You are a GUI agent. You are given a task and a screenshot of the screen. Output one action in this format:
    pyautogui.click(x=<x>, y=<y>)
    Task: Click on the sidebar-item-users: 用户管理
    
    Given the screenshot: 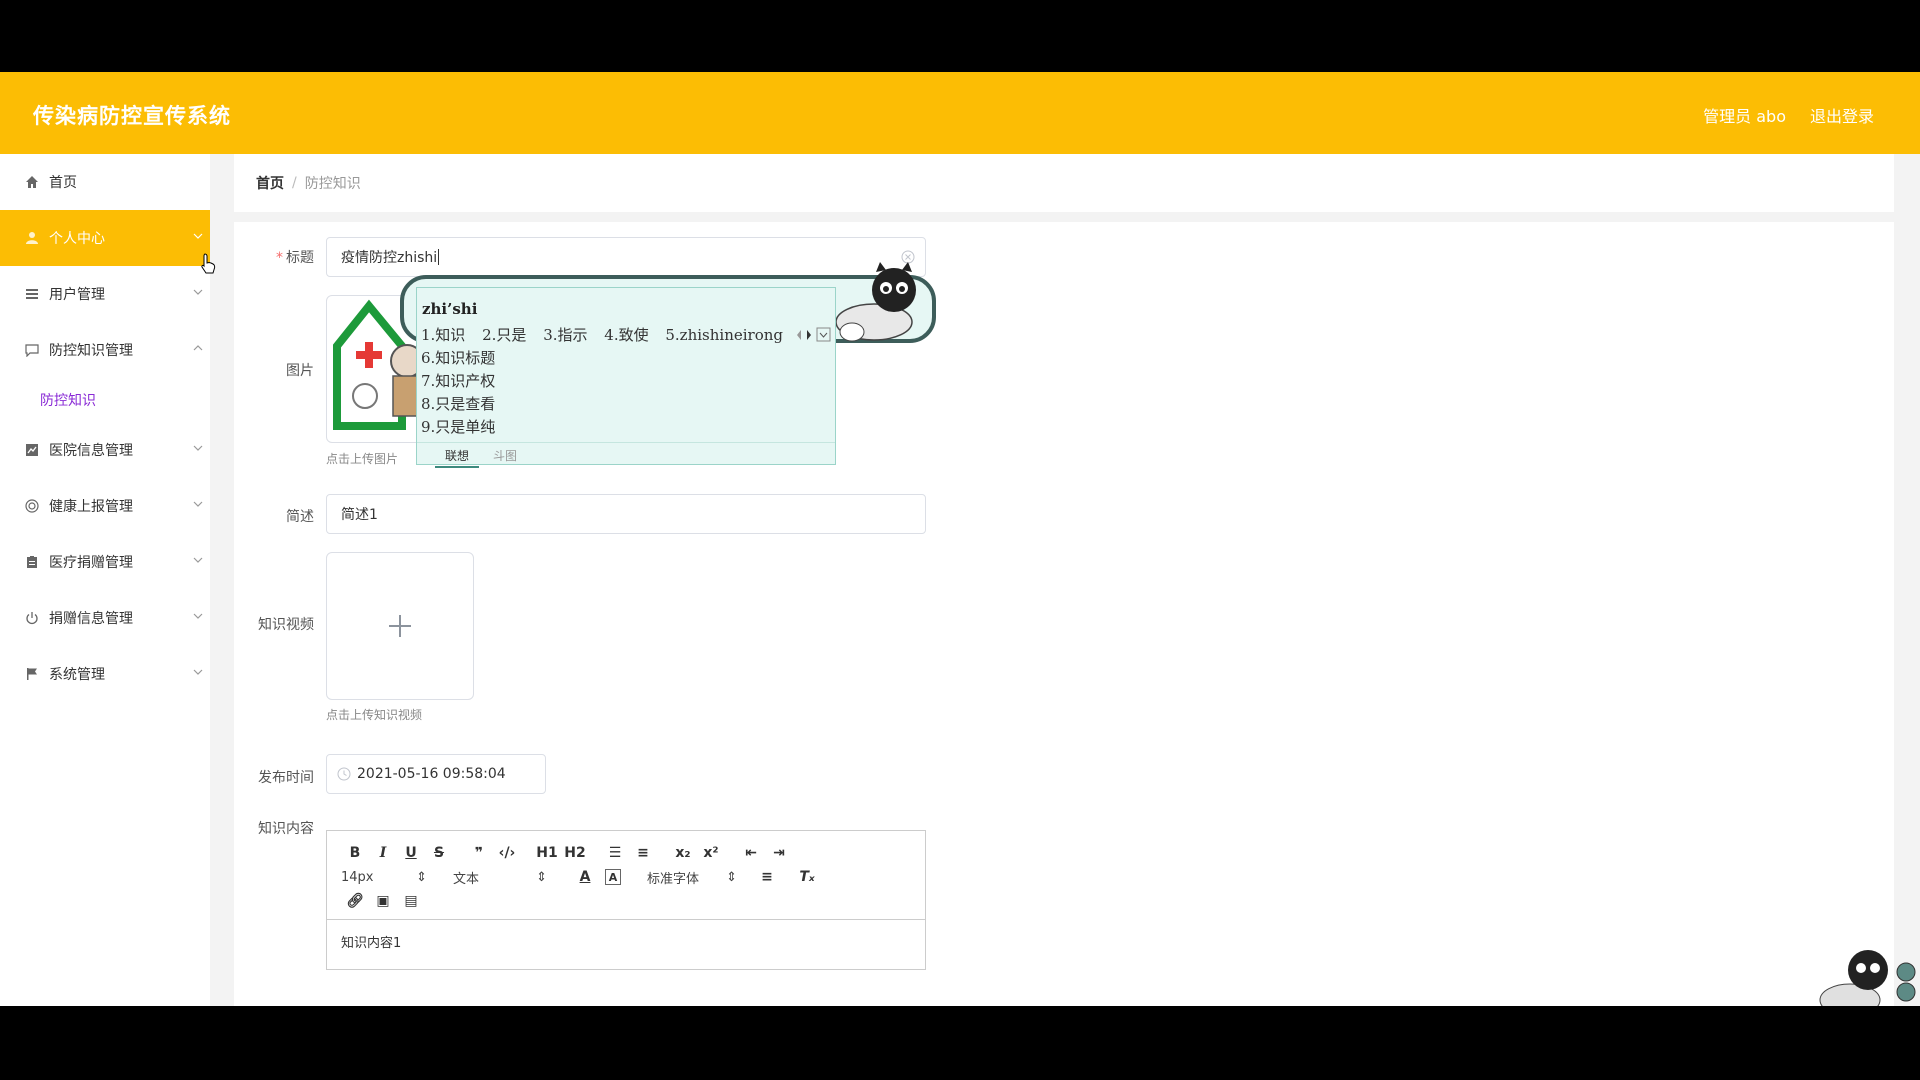 What is the action you would take?
    pyautogui.click(x=105, y=294)
    